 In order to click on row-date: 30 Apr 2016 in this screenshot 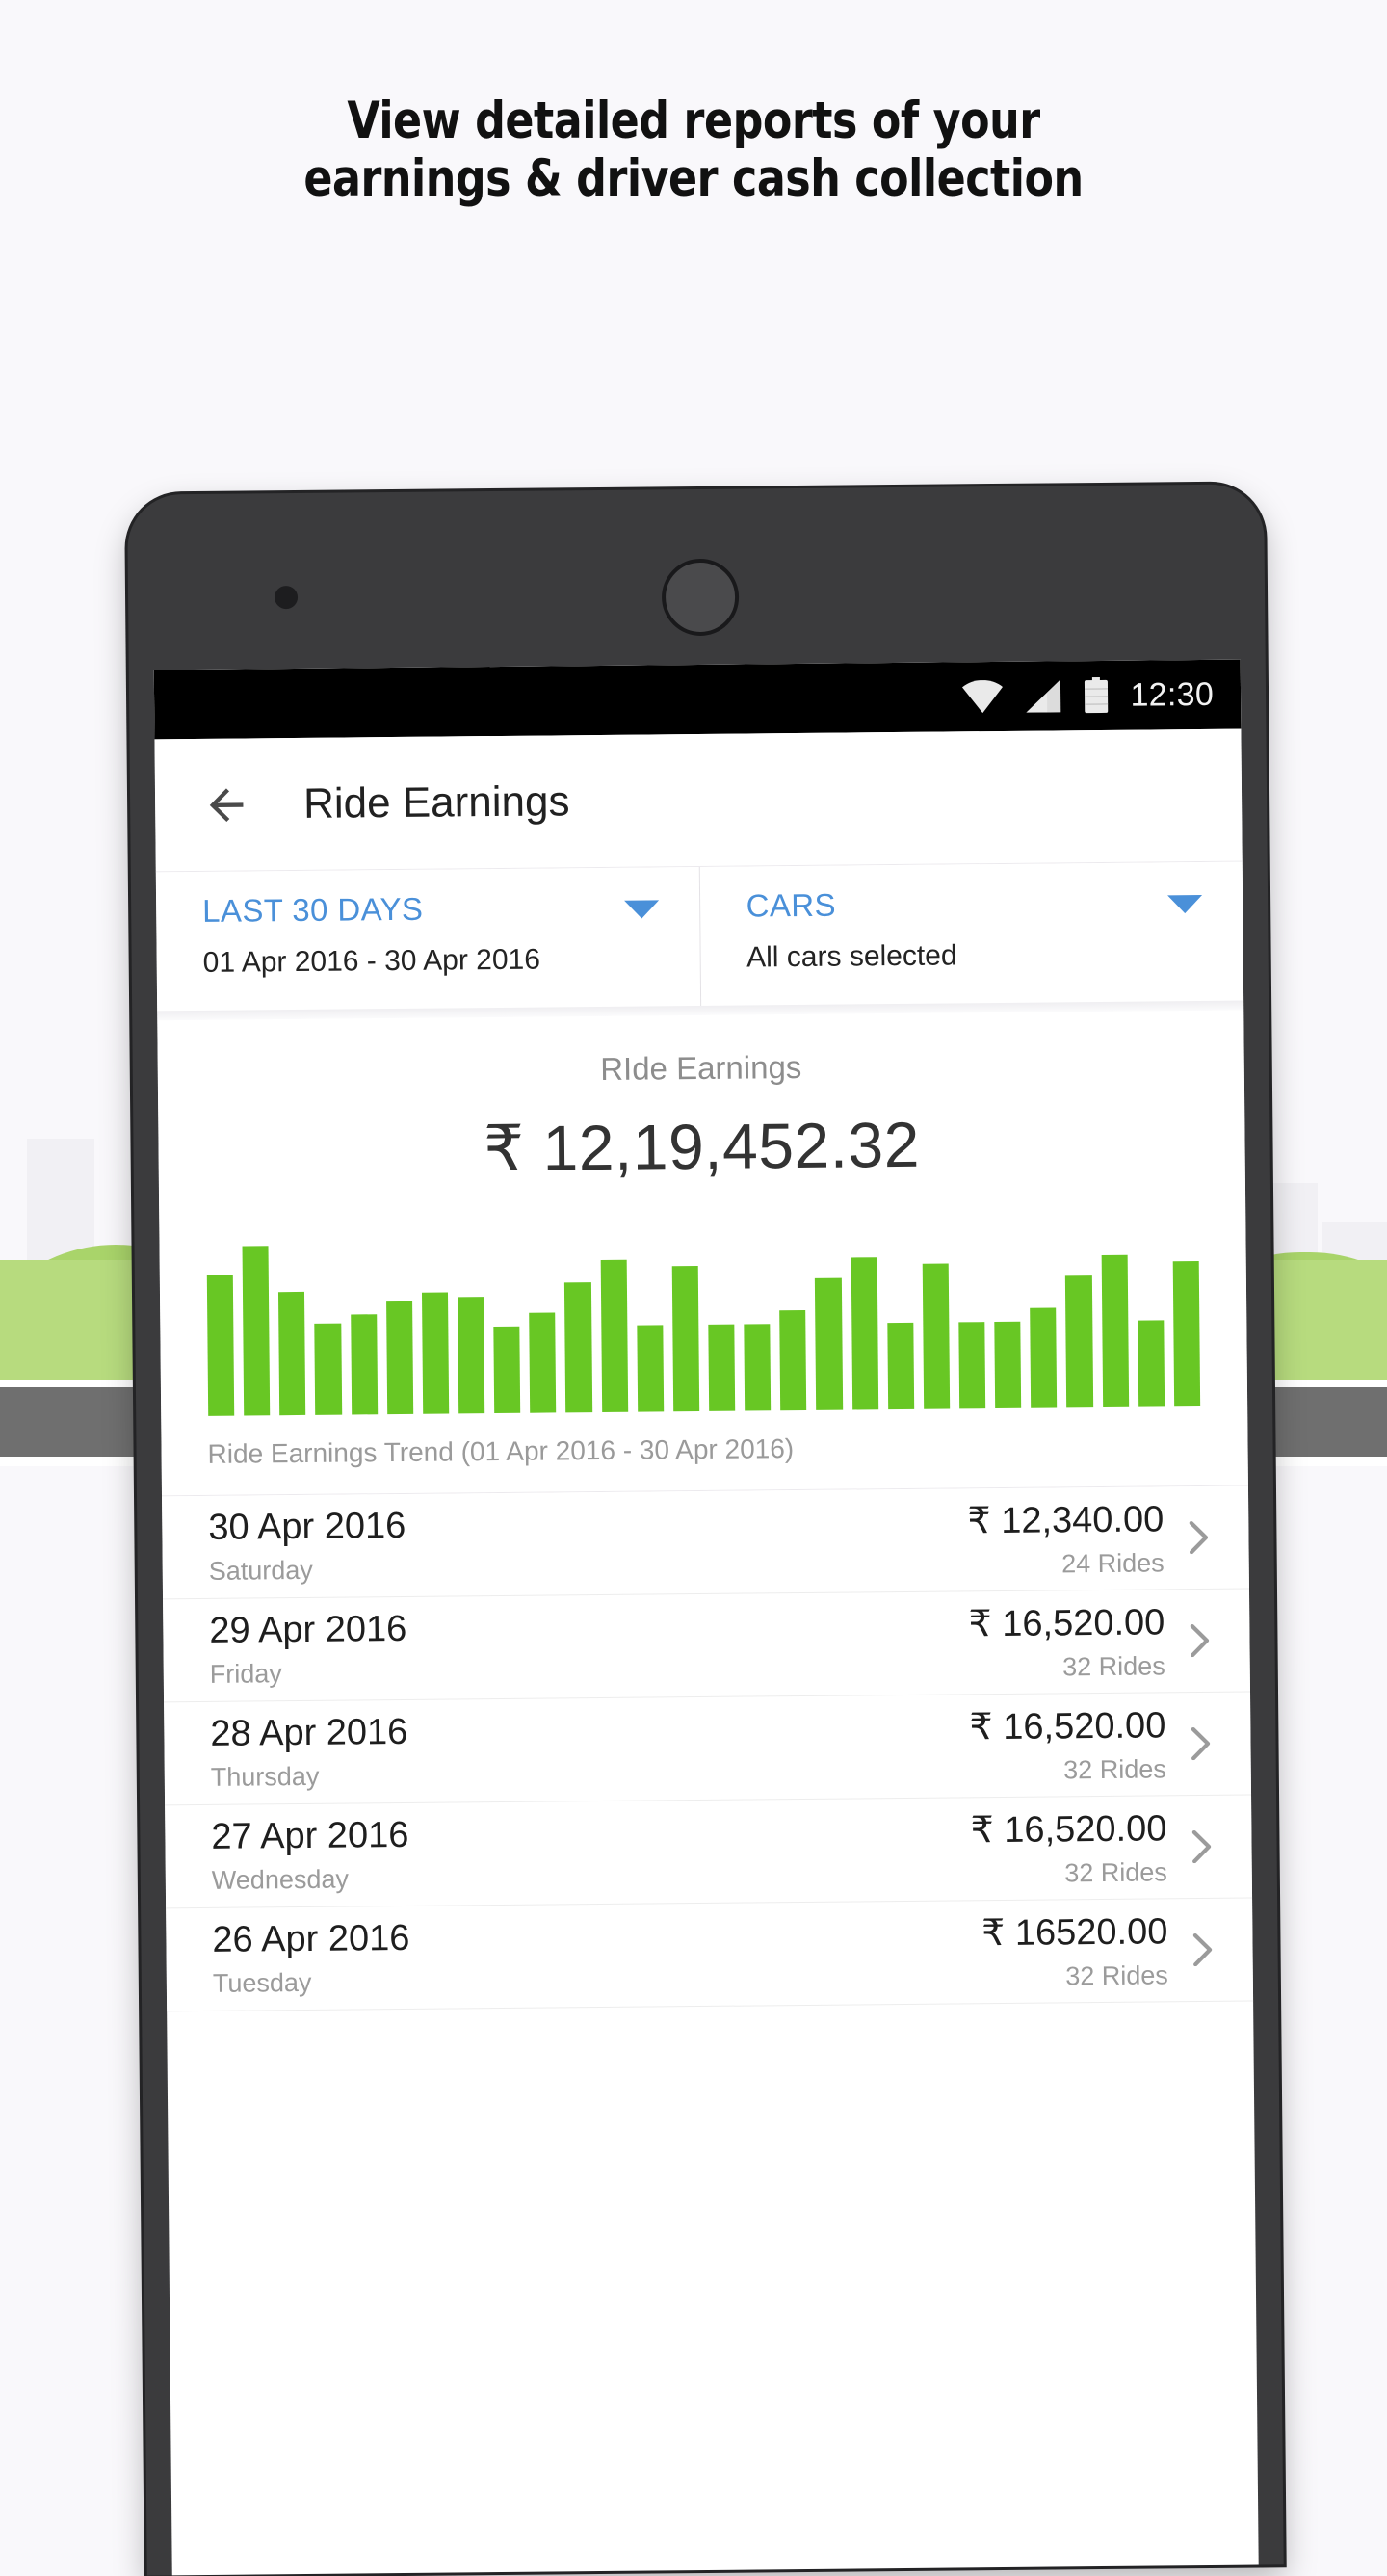, I will do `click(588, 1524)`.